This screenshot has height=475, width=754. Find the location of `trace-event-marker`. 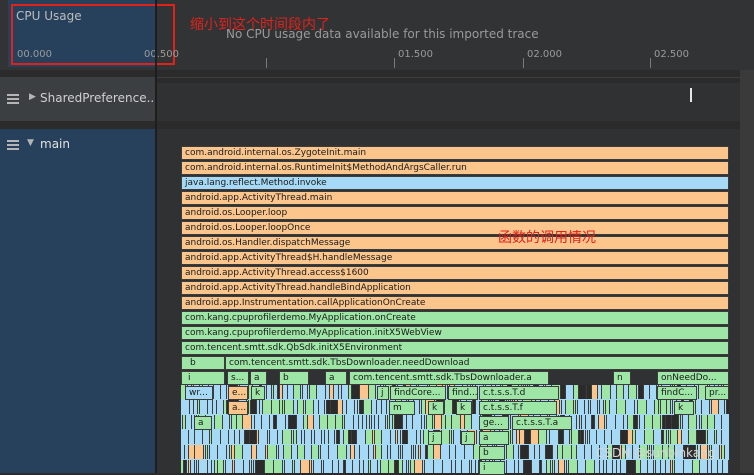

trace-event-marker is located at coordinates (691, 95).